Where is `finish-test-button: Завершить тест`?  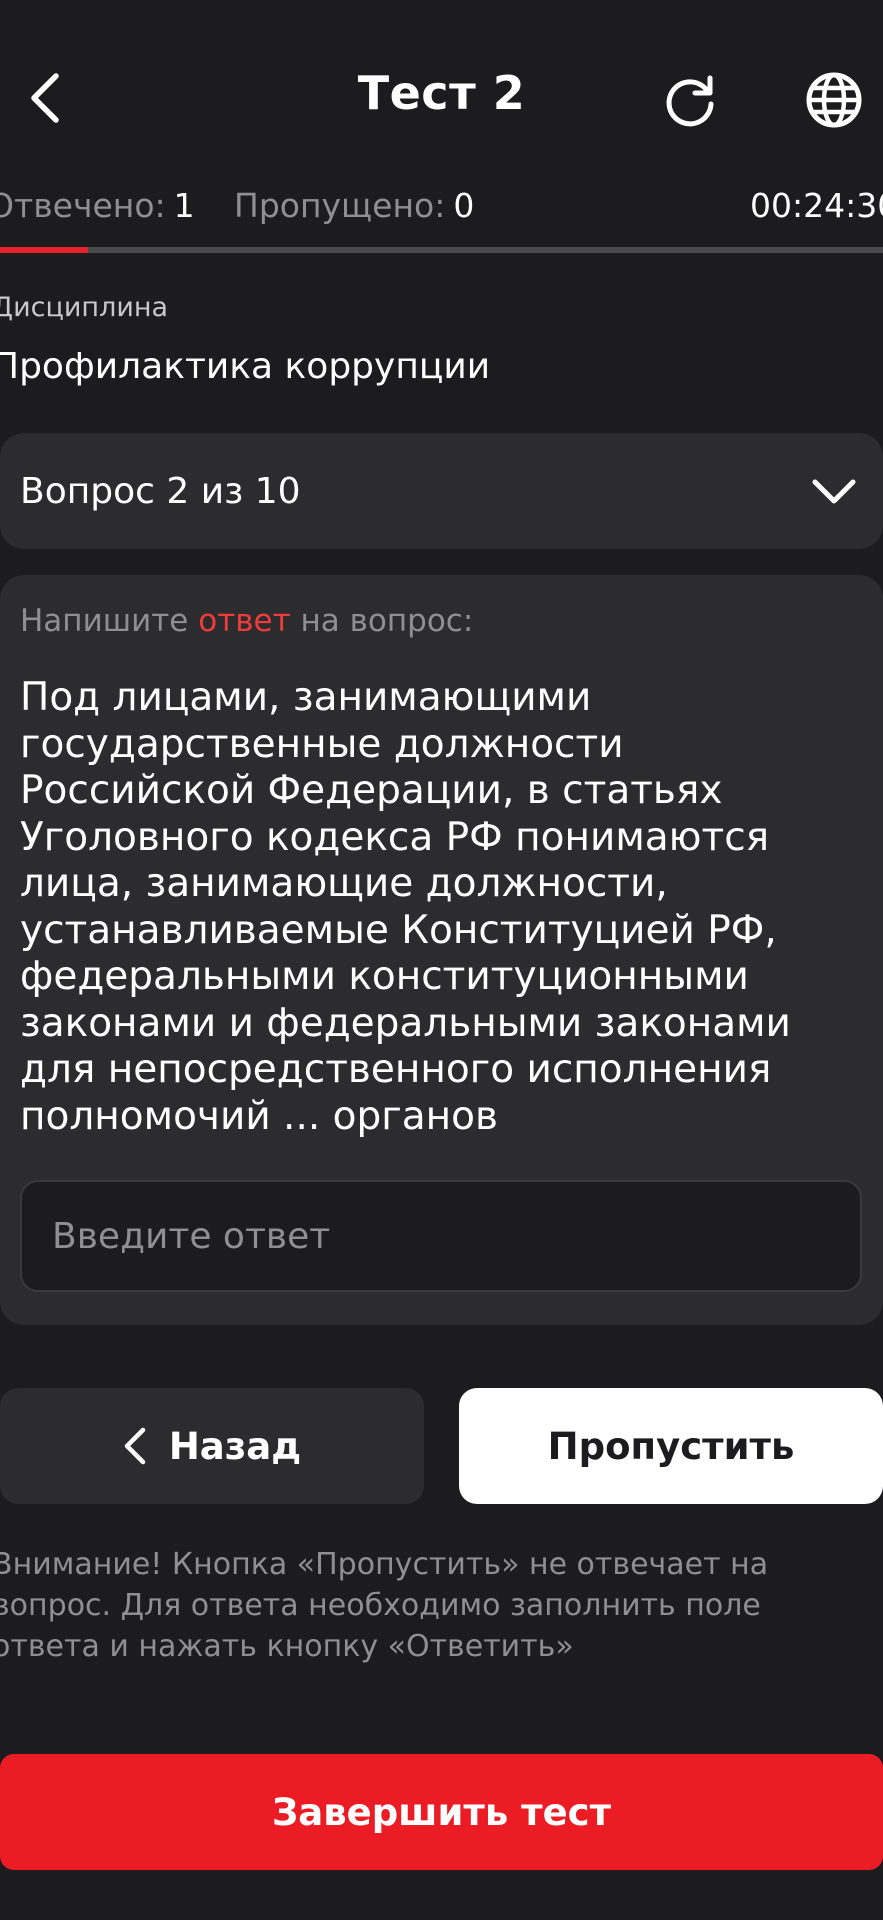 finish-test-button: Завершить тест is located at coordinates (441, 1812).